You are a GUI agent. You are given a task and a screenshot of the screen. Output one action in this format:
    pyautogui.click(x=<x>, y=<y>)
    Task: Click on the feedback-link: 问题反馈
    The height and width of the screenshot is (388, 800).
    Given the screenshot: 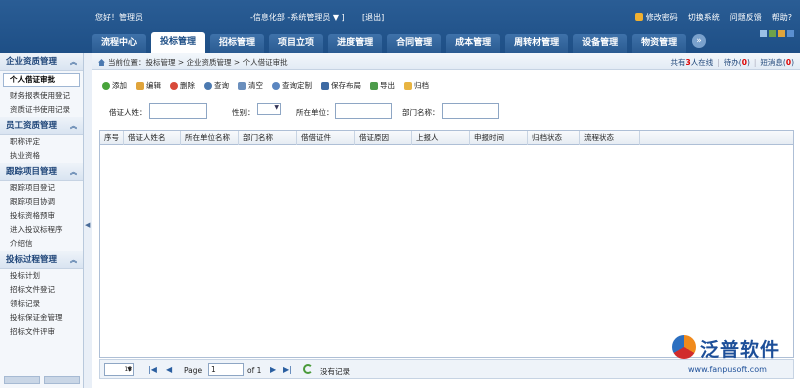 What is the action you would take?
    pyautogui.click(x=746, y=17)
    